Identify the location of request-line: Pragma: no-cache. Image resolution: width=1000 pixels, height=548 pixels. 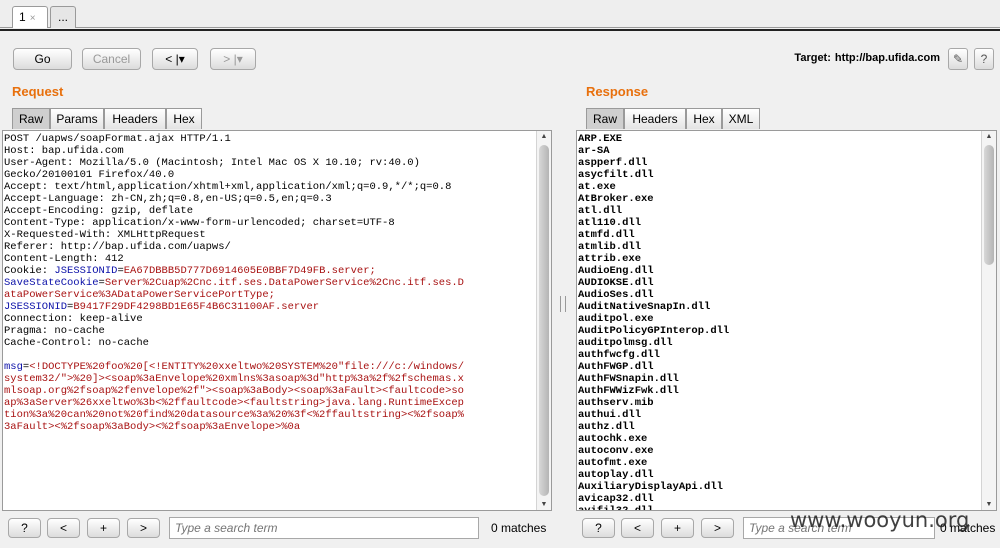
(54, 331).